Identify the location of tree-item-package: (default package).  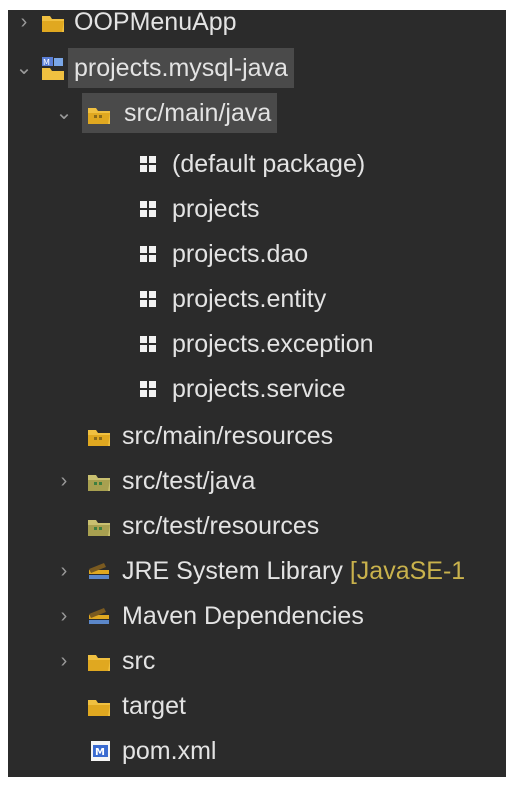
(257, 164).